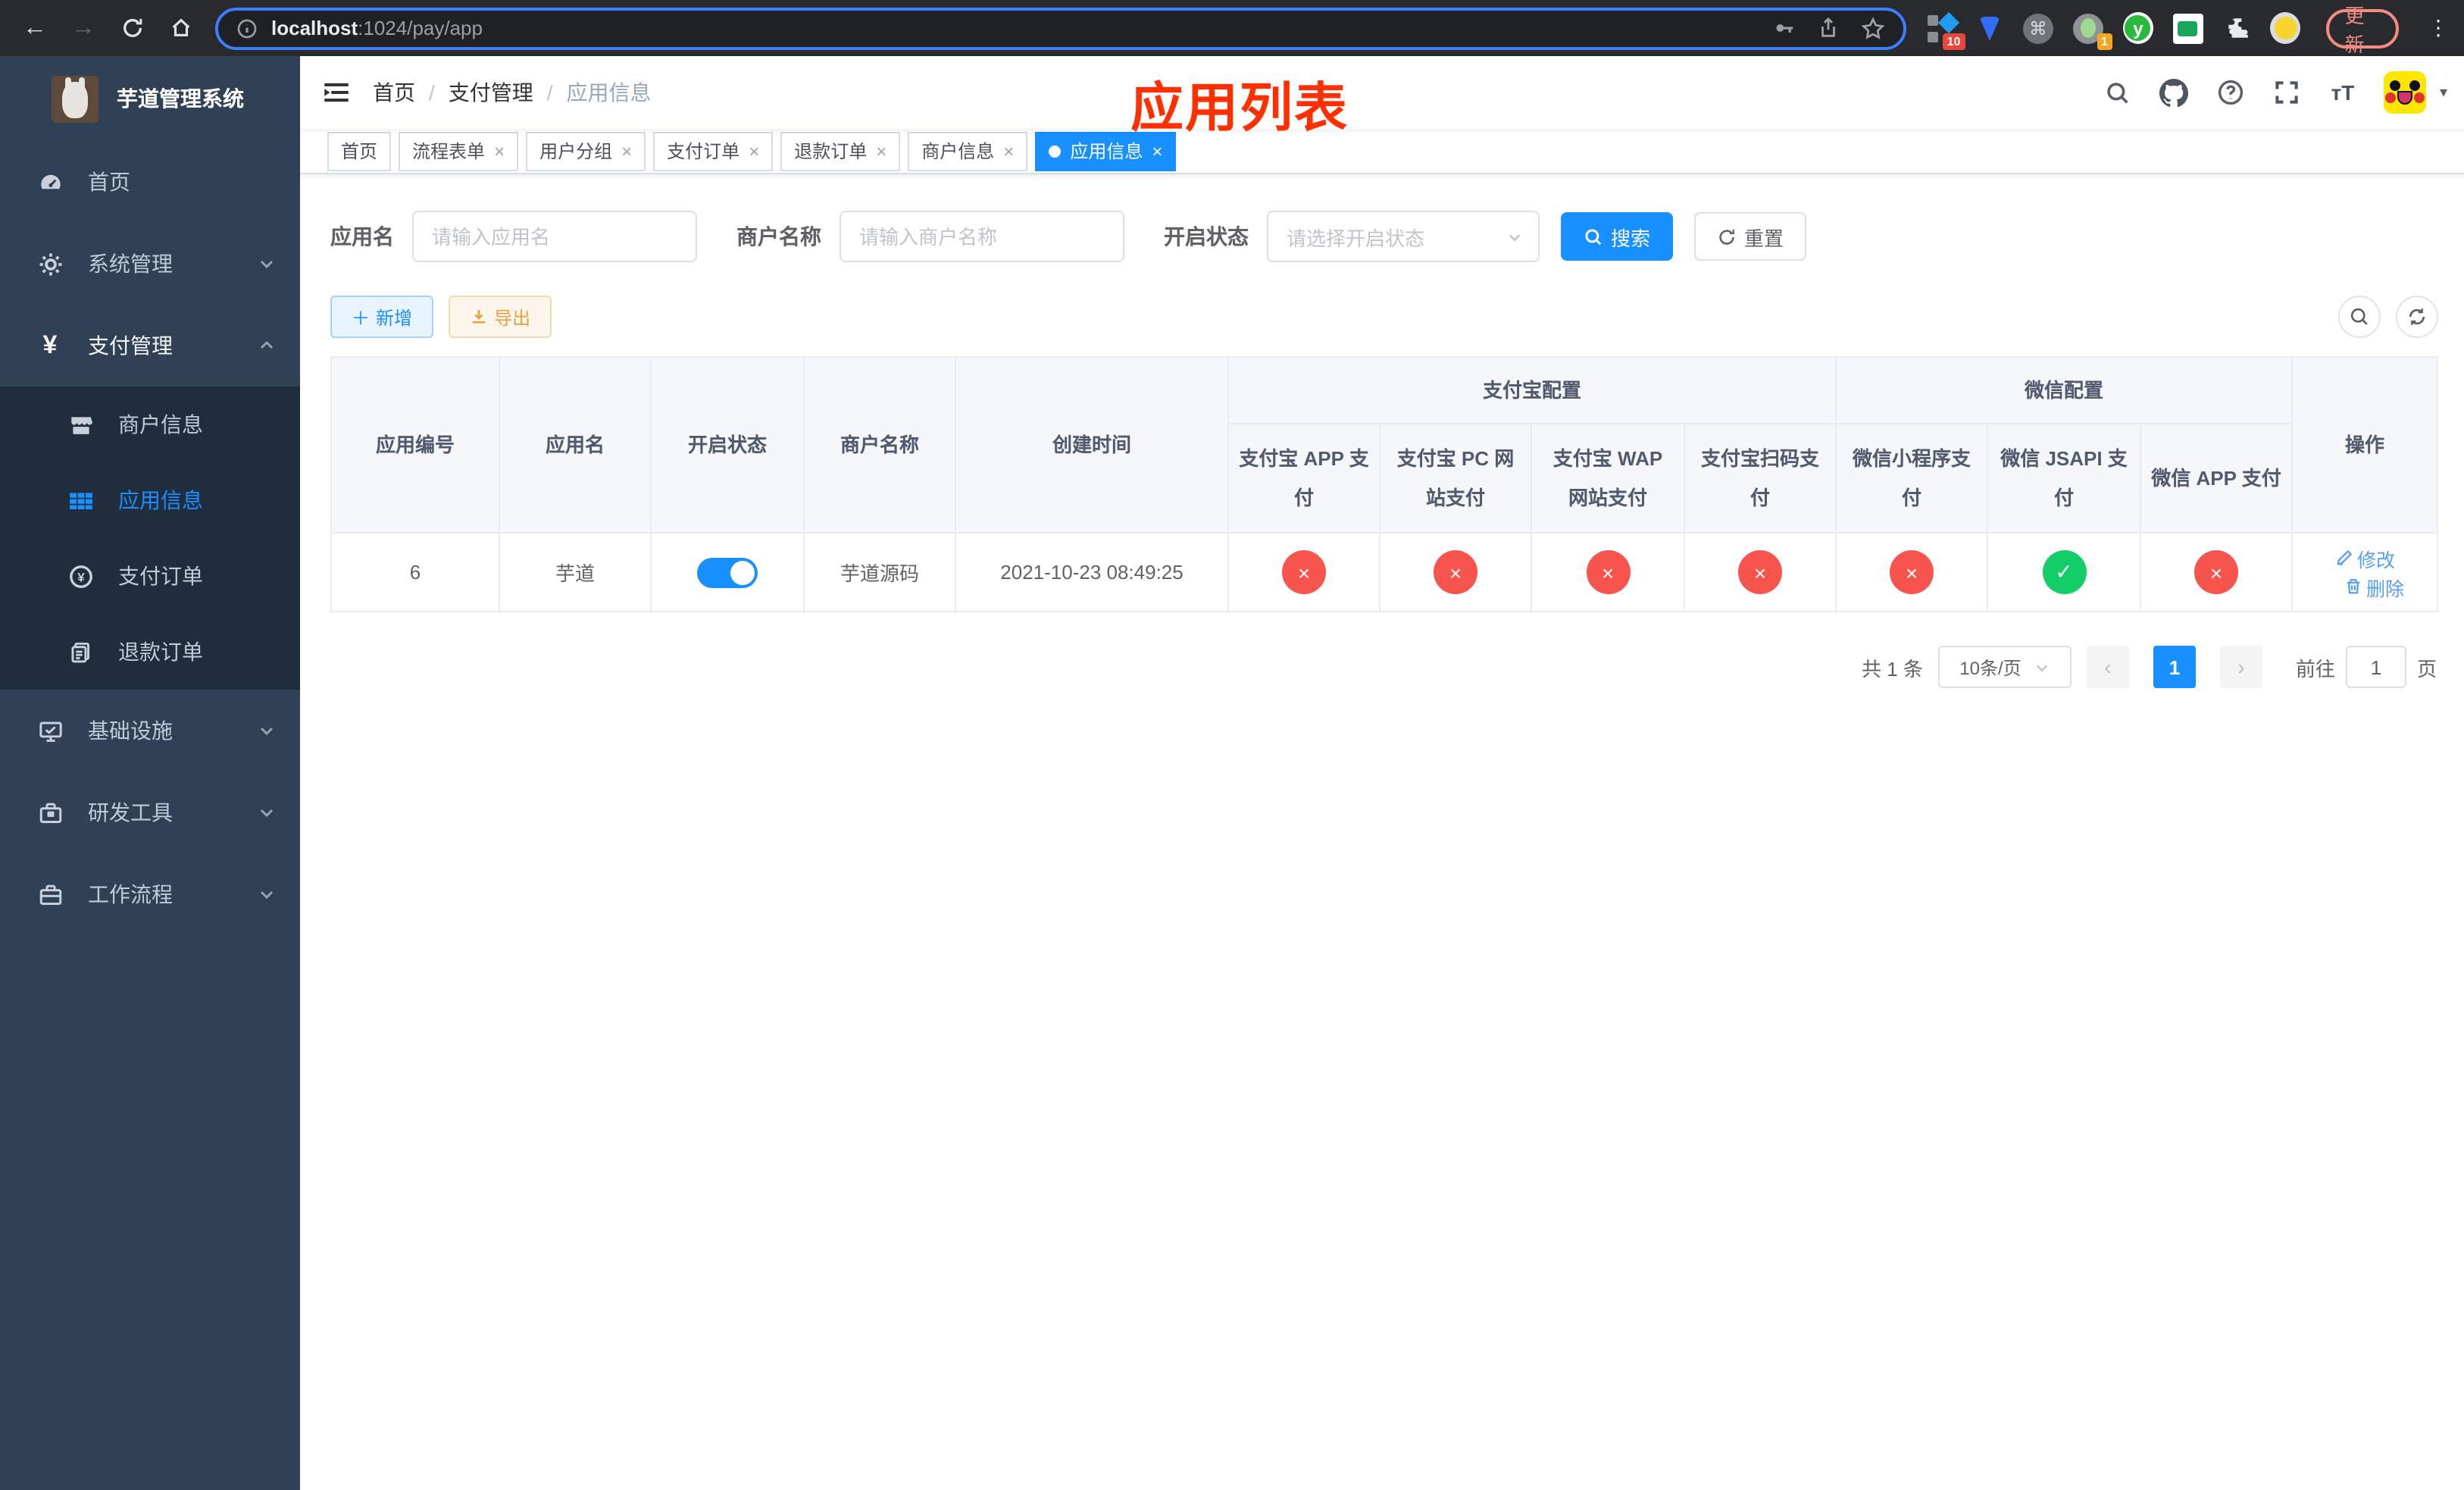 The width and height of the screenshot is (2464, 1490). I want to click on extension-yudao-icon: y, so click(2137, 28).